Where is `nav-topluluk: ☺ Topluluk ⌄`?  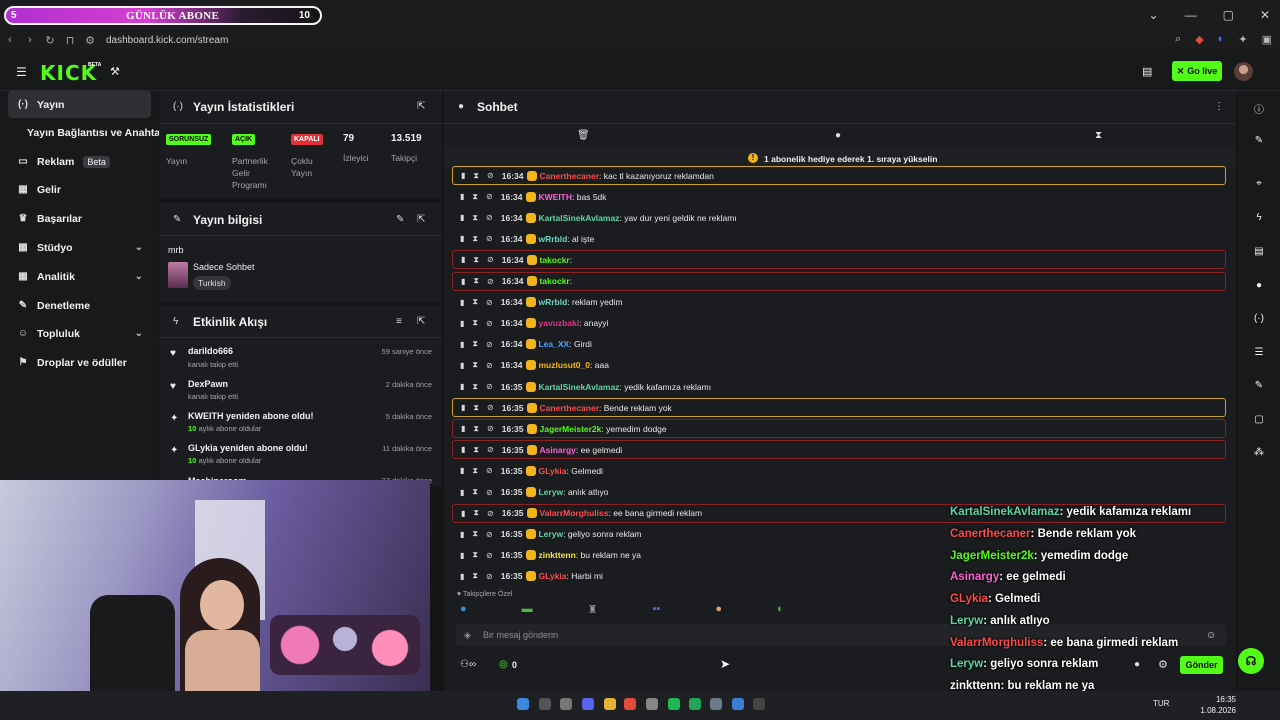
nav-topluluk: ☺ Topluluk ⌄ is located at coordinates (79, 333).